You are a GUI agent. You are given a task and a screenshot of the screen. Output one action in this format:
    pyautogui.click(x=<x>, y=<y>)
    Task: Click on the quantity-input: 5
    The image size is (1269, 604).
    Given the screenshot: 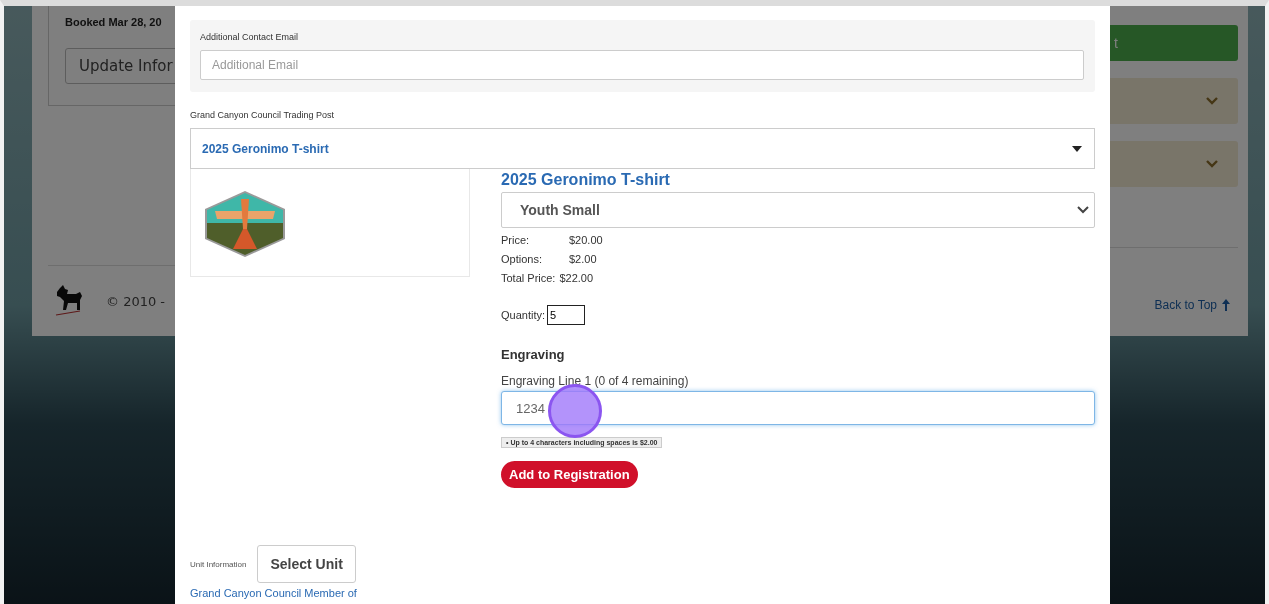 What is the action you would take?
    pyautogui.click(x=566, y=315)
    